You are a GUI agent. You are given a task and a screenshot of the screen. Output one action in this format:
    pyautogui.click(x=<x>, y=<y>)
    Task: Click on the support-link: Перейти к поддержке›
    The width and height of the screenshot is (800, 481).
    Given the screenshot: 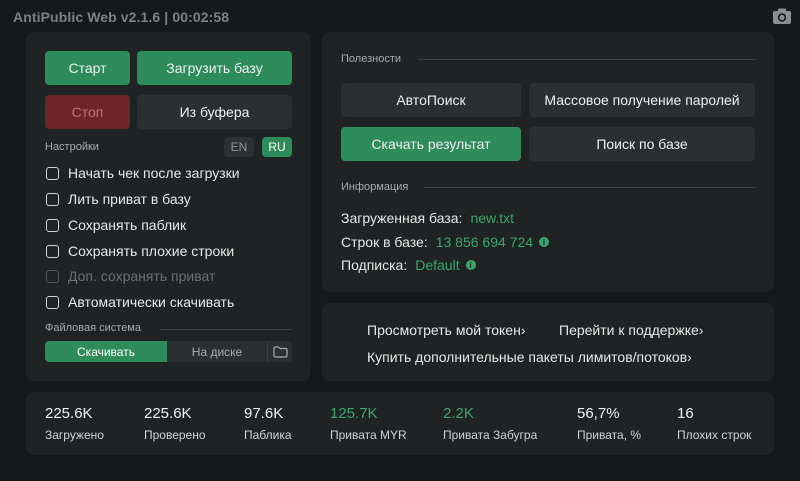 What is the action you would take?
    pyautogui.click(x=631, y=330)
    